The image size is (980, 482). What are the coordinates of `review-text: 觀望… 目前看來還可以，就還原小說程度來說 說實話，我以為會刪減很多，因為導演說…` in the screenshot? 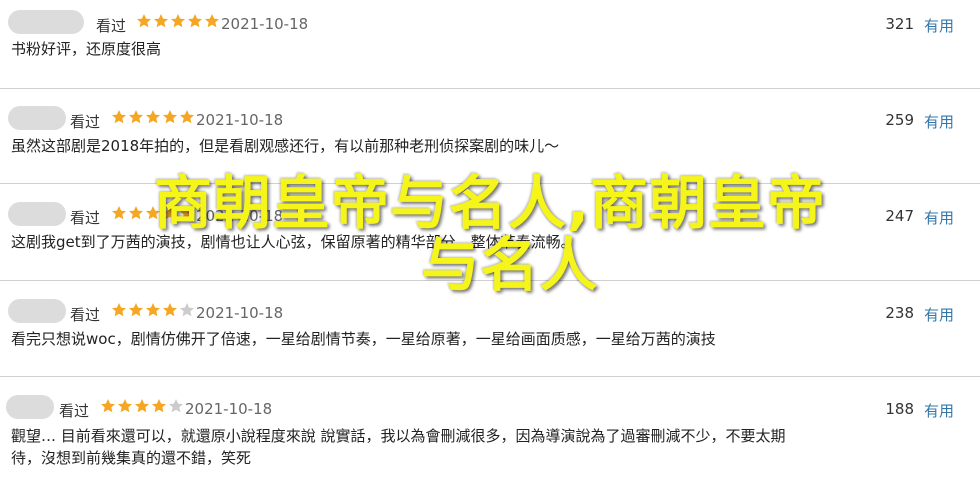 It's located at (398, 447).